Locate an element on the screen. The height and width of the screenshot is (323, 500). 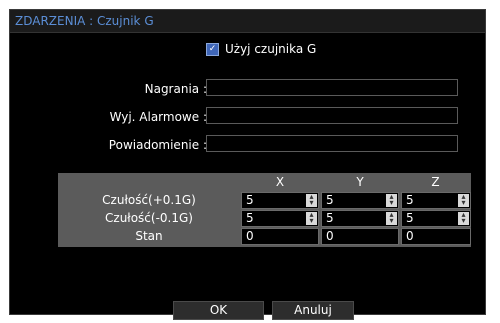
sensitivity-plus-z-spinner: 5 ▴ ▾ is located at coordinates (436, 200).